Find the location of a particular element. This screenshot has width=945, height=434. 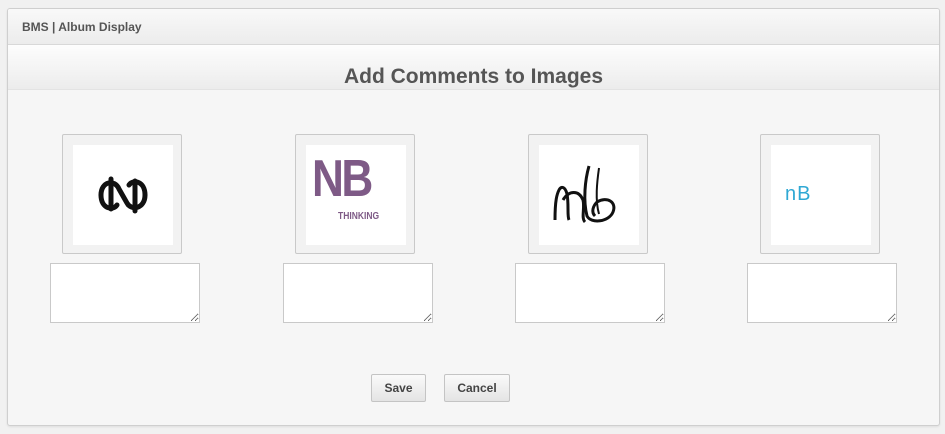

image-frame: NB THINKING is located at coordinates (356, 195).